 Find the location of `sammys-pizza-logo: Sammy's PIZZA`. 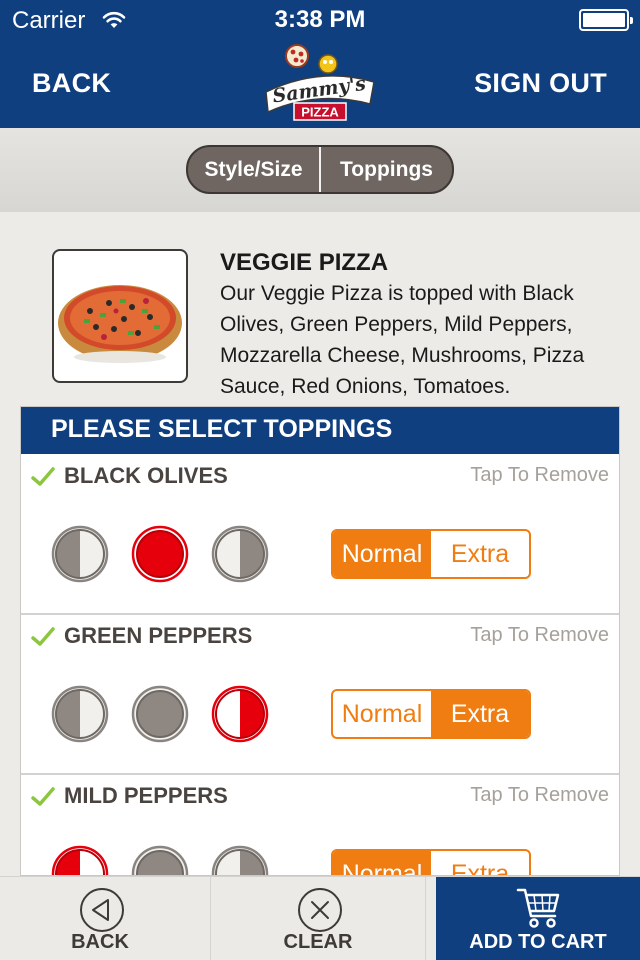

sammys-pizza-logo: Sammy's PIZZA is located at coordinates (320, 82).